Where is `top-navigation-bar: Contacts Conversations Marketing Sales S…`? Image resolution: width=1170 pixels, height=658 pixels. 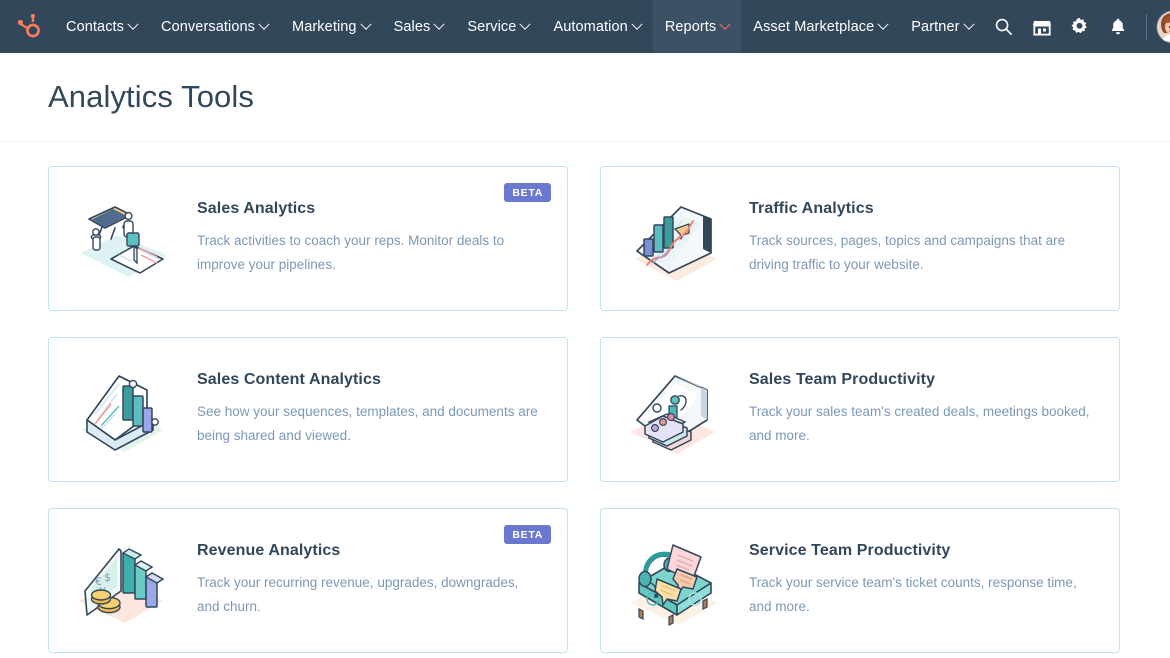
top-navigation-bar: Contacts Conversations Marketing Sales S… is located at coordinates (585, 26).